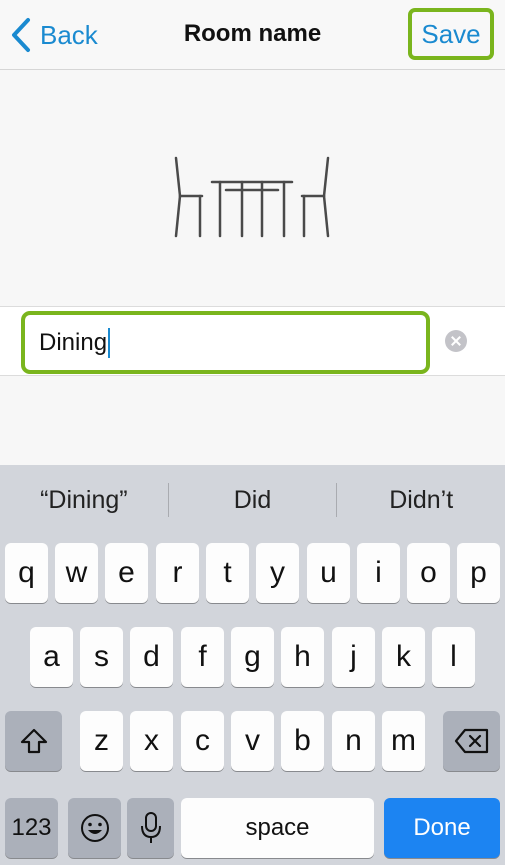  I want to click on room-name-value: Dining, so click(73, 342).